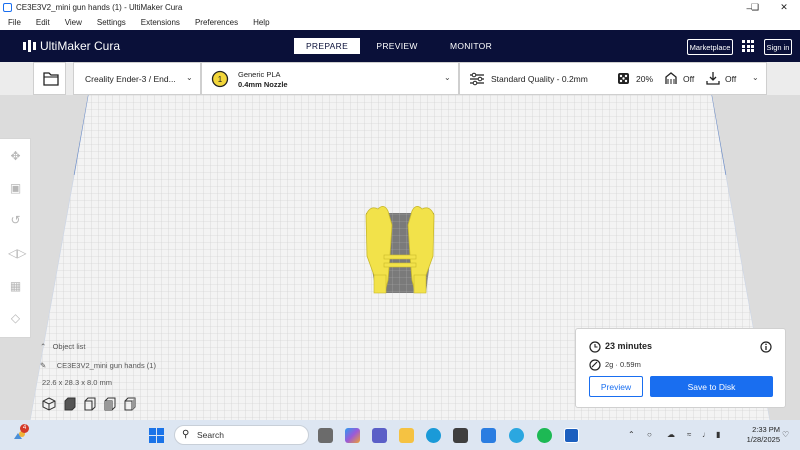 The image size is (800, 450). What do you see at coordinates (24, 428) in the screenshot?
I see `notification-badge: 4` at bounding box center [24, 428].